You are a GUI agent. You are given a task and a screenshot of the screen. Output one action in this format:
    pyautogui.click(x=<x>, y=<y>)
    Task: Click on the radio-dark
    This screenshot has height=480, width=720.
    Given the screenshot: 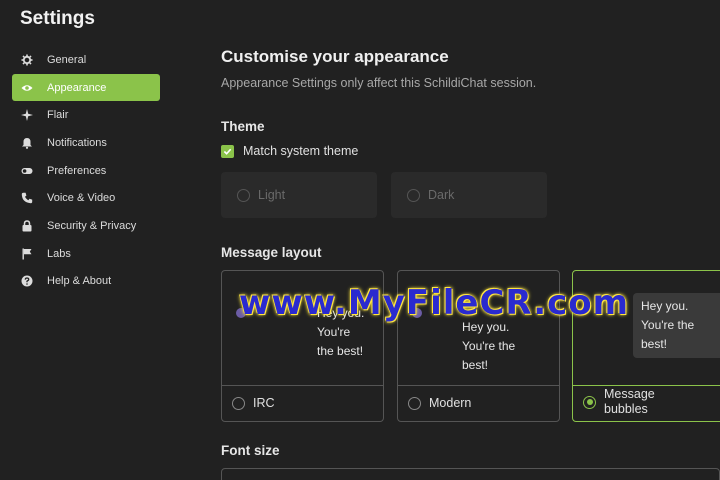 What is the action you would take?
    pyautogui.click(x=413, y=195)
    